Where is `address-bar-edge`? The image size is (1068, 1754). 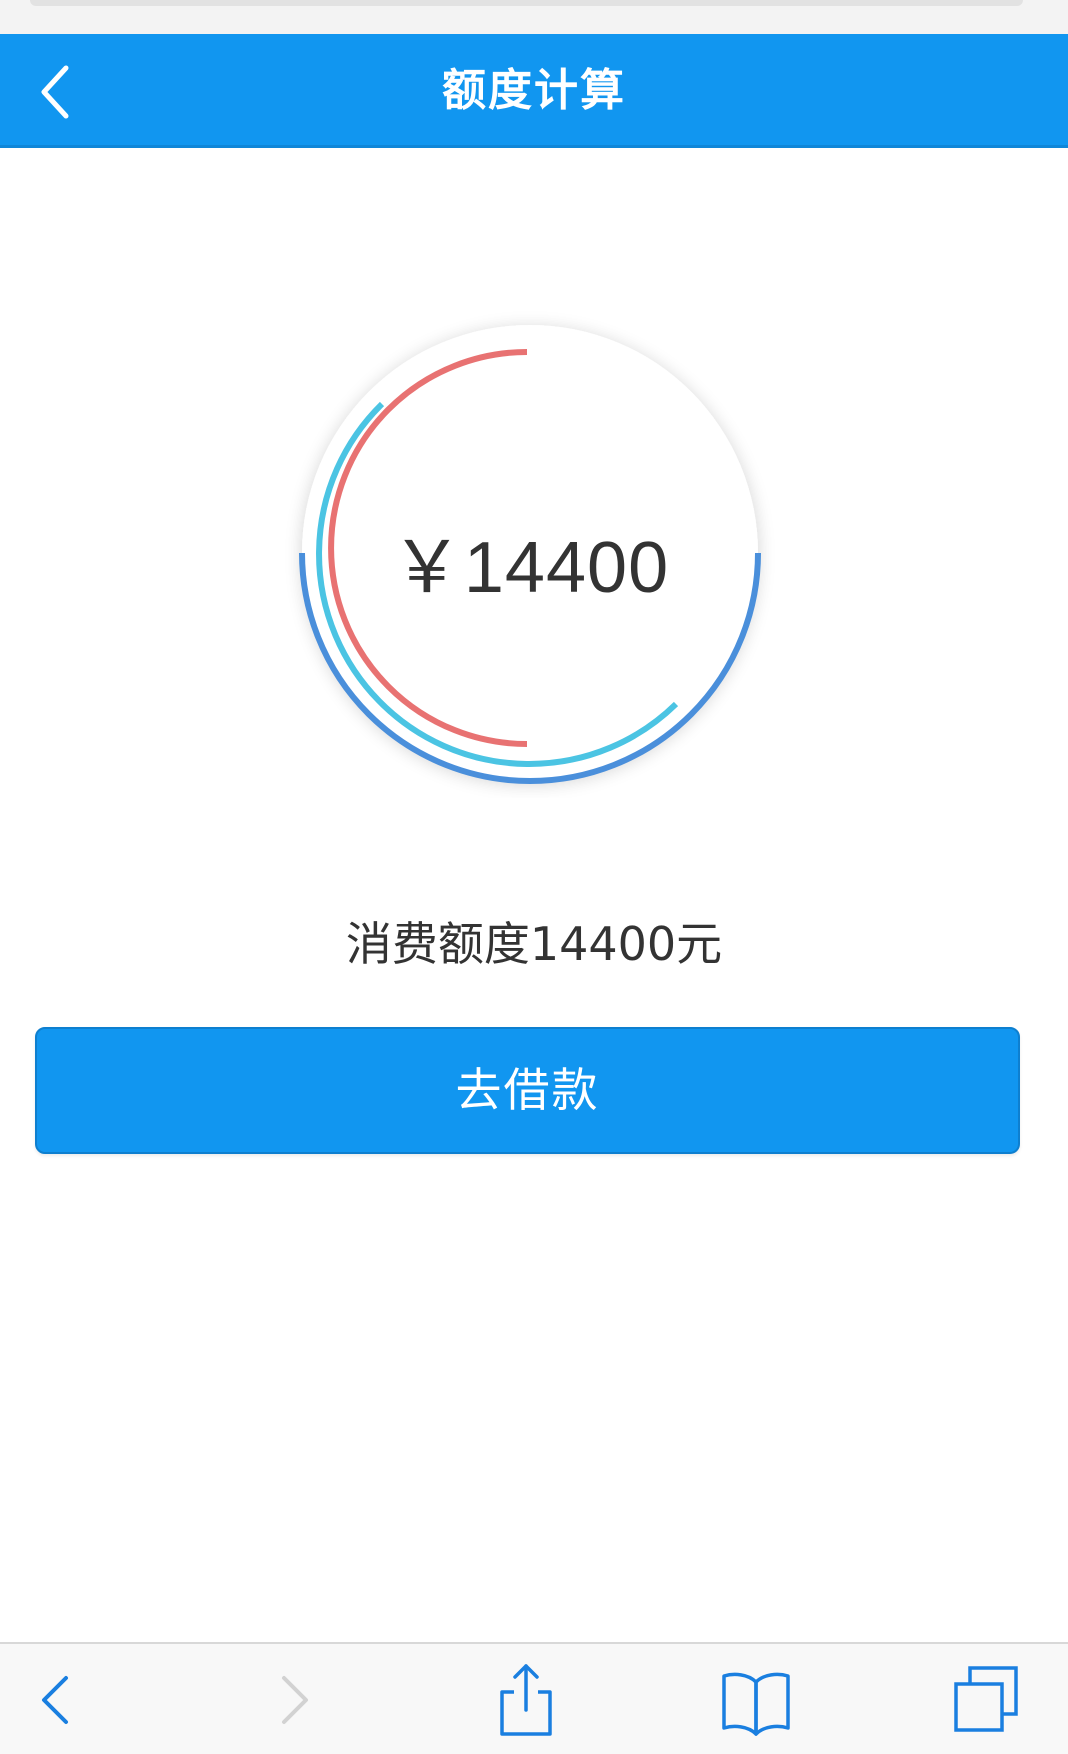 address-bar-edge is located at coordinates (526, 3).